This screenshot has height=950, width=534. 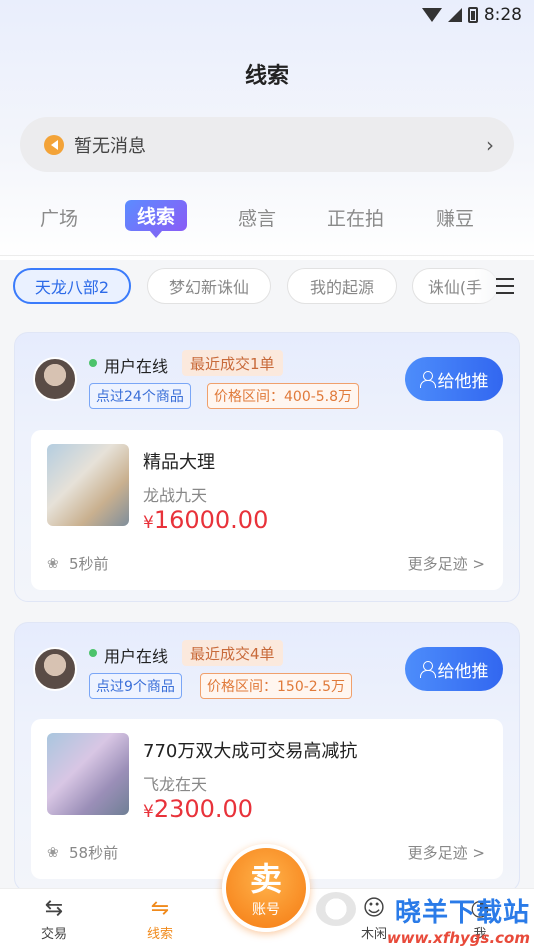 I want to click on item-panel: 精品大理 龙战九天 ¥16000.00 ❀ 5秒前 更多足迹 >, so click(x=267, y=510).